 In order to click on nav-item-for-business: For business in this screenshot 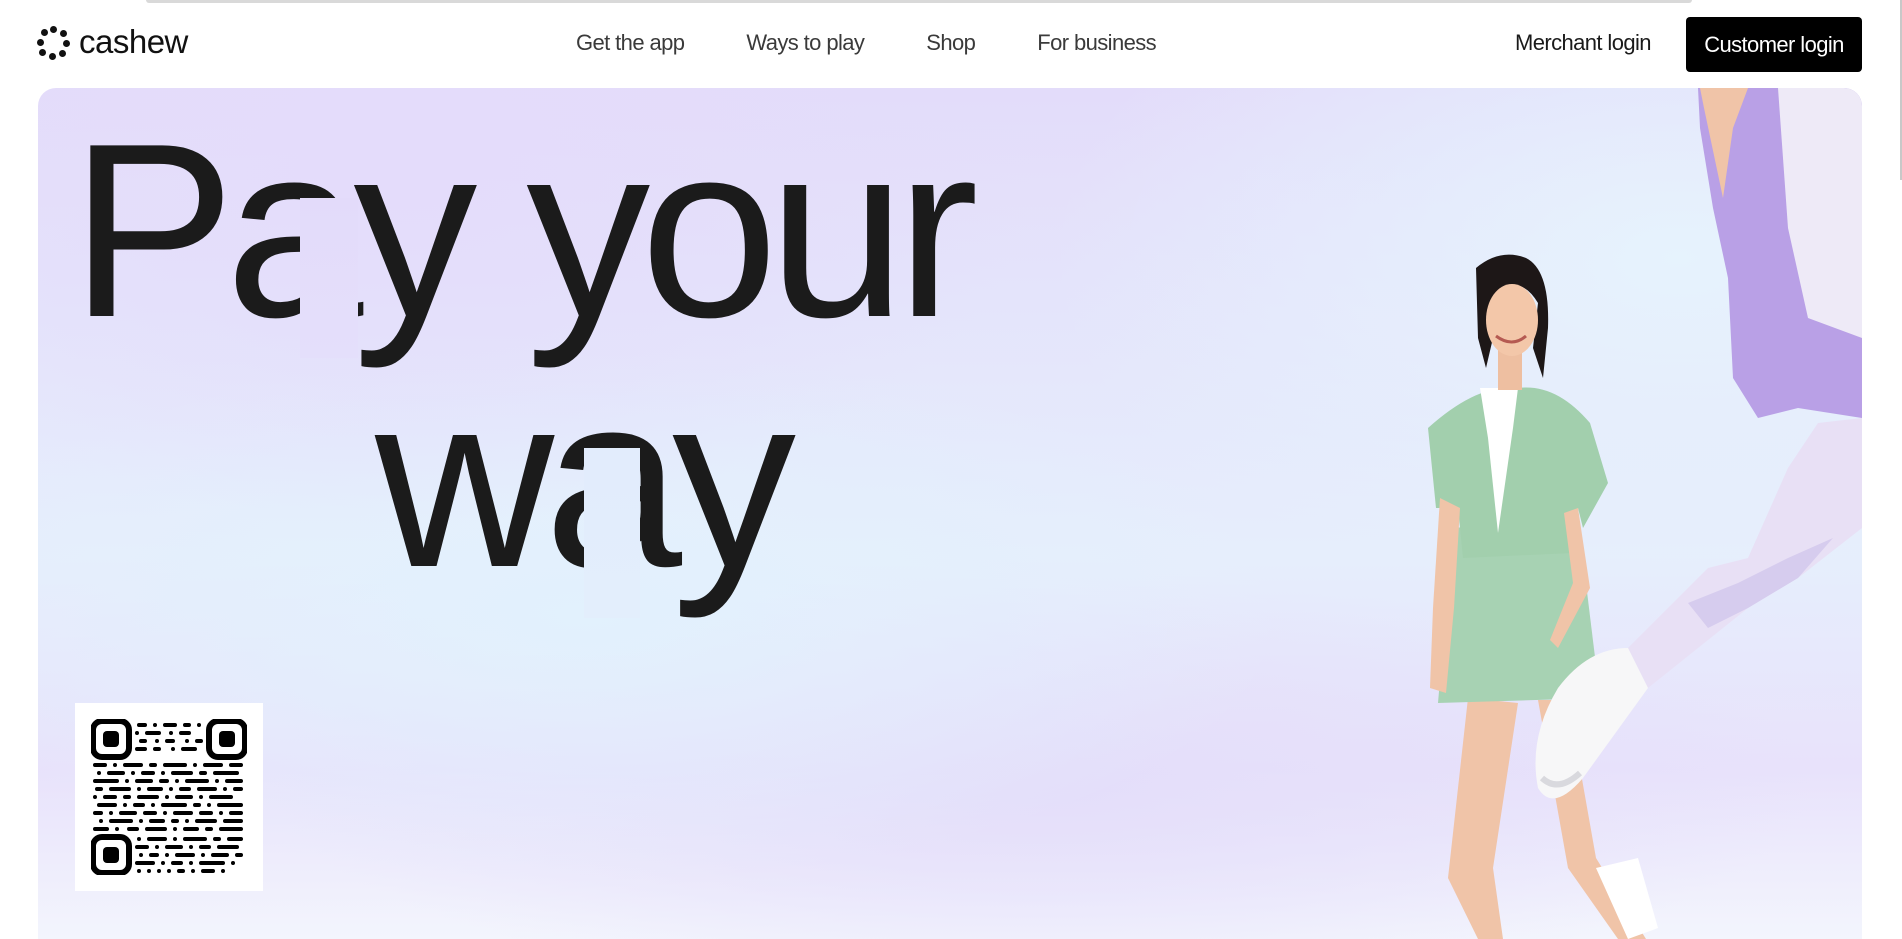, I will do `click(1096, 43)`.